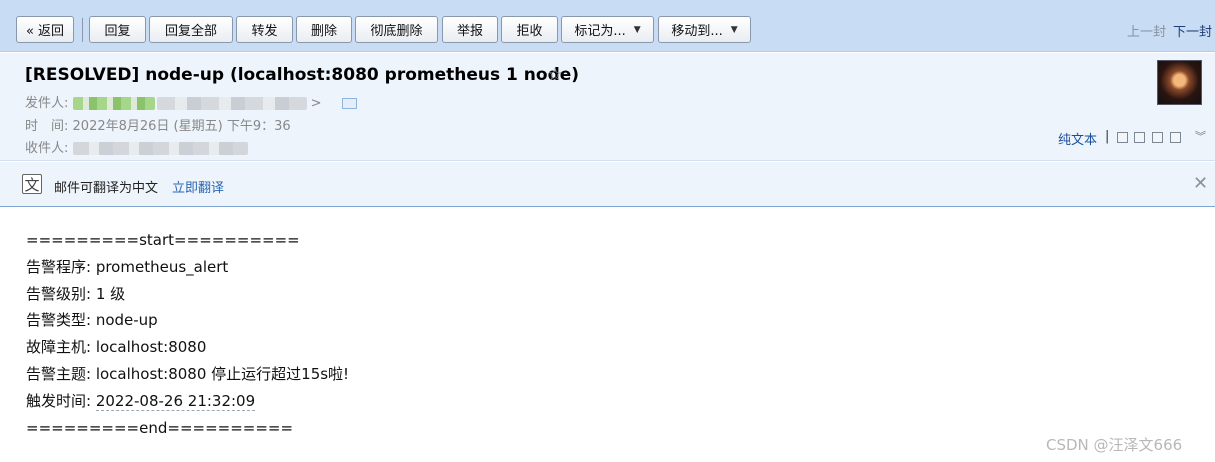  I want to click on move-to-dropdown: 移动到... ▼, so click(704, 29).